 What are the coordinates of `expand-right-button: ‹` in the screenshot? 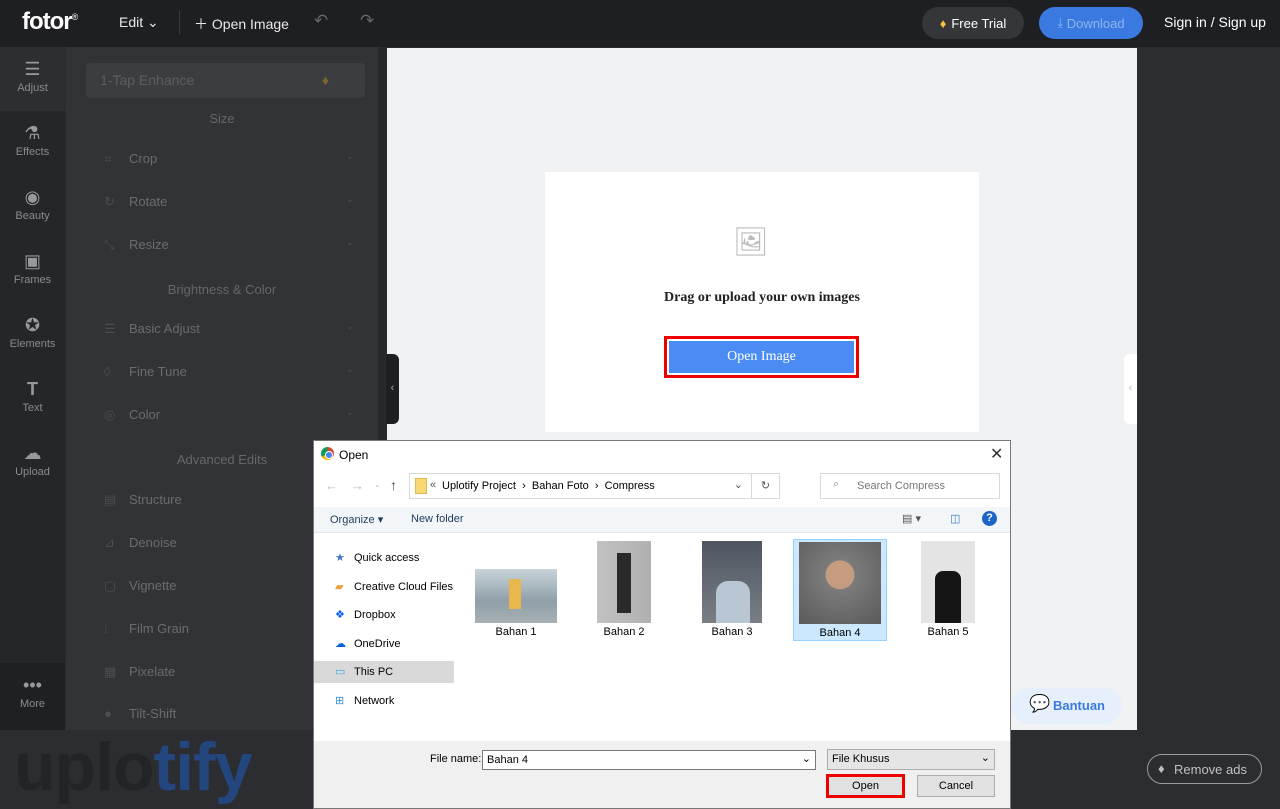 It's located at (1130, 389).